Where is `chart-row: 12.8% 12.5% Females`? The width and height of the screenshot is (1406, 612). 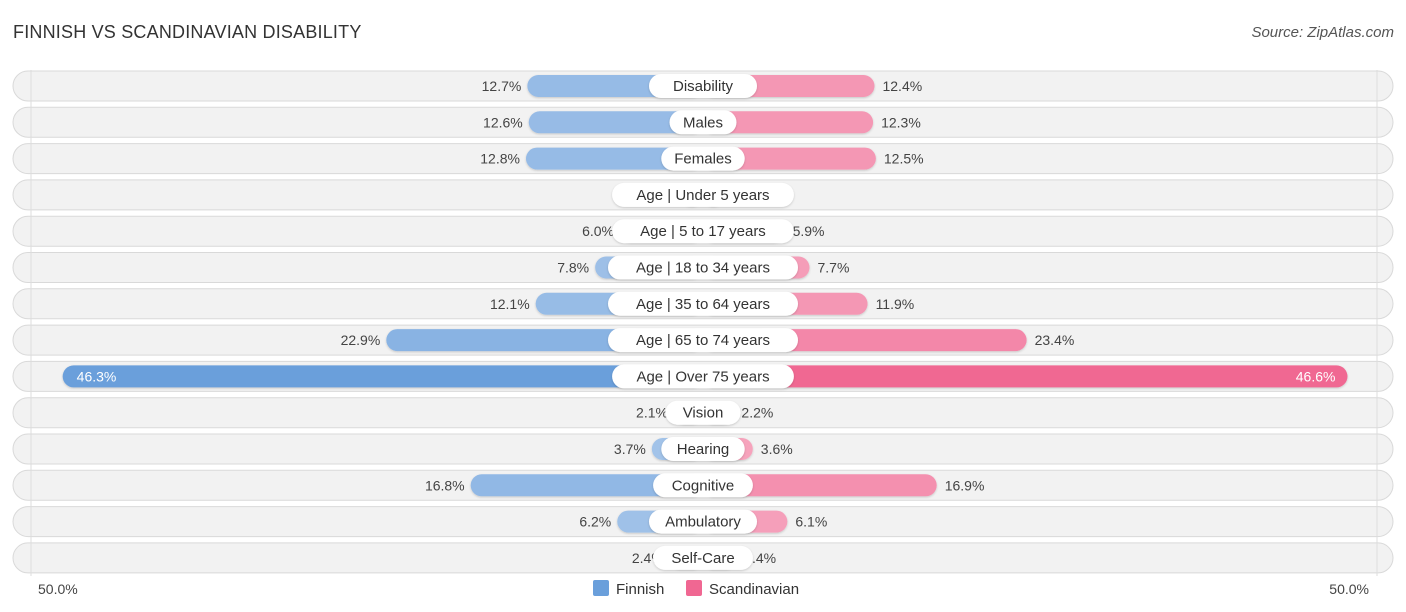
chart-row: 12.8% 12.5% Females is located at coordinates (703, 159).